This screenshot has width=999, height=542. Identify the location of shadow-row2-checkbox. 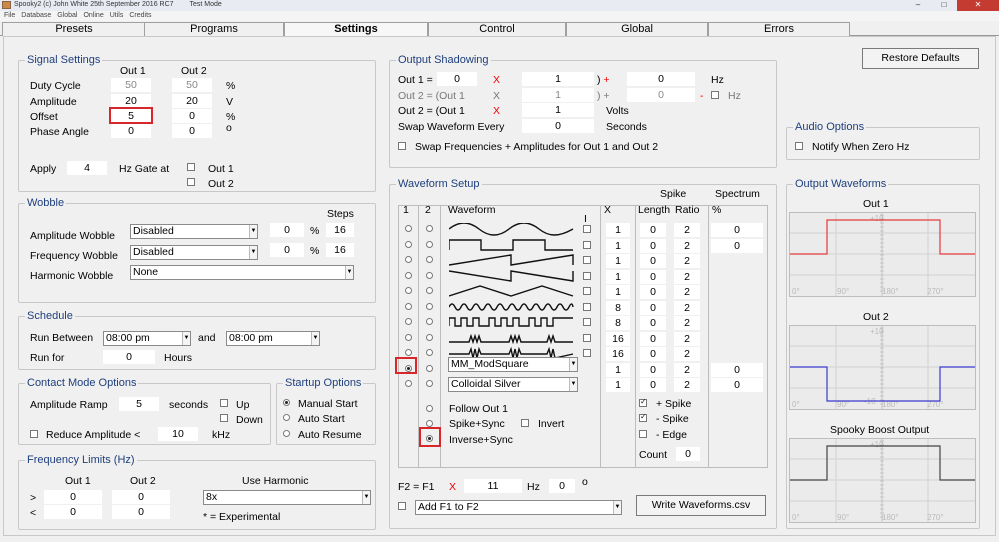
(715, 95).